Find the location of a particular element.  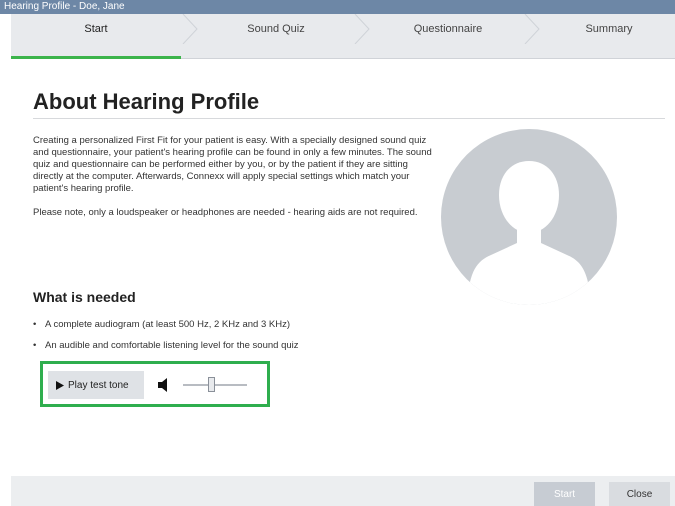

play-icon is located at coordinates (60, 385).